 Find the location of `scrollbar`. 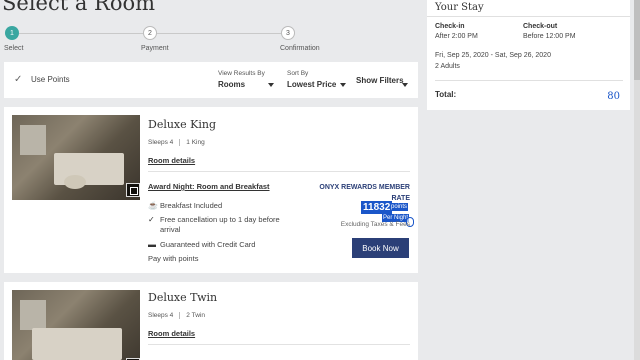

scrollbar is located at coordinates (637, 180).